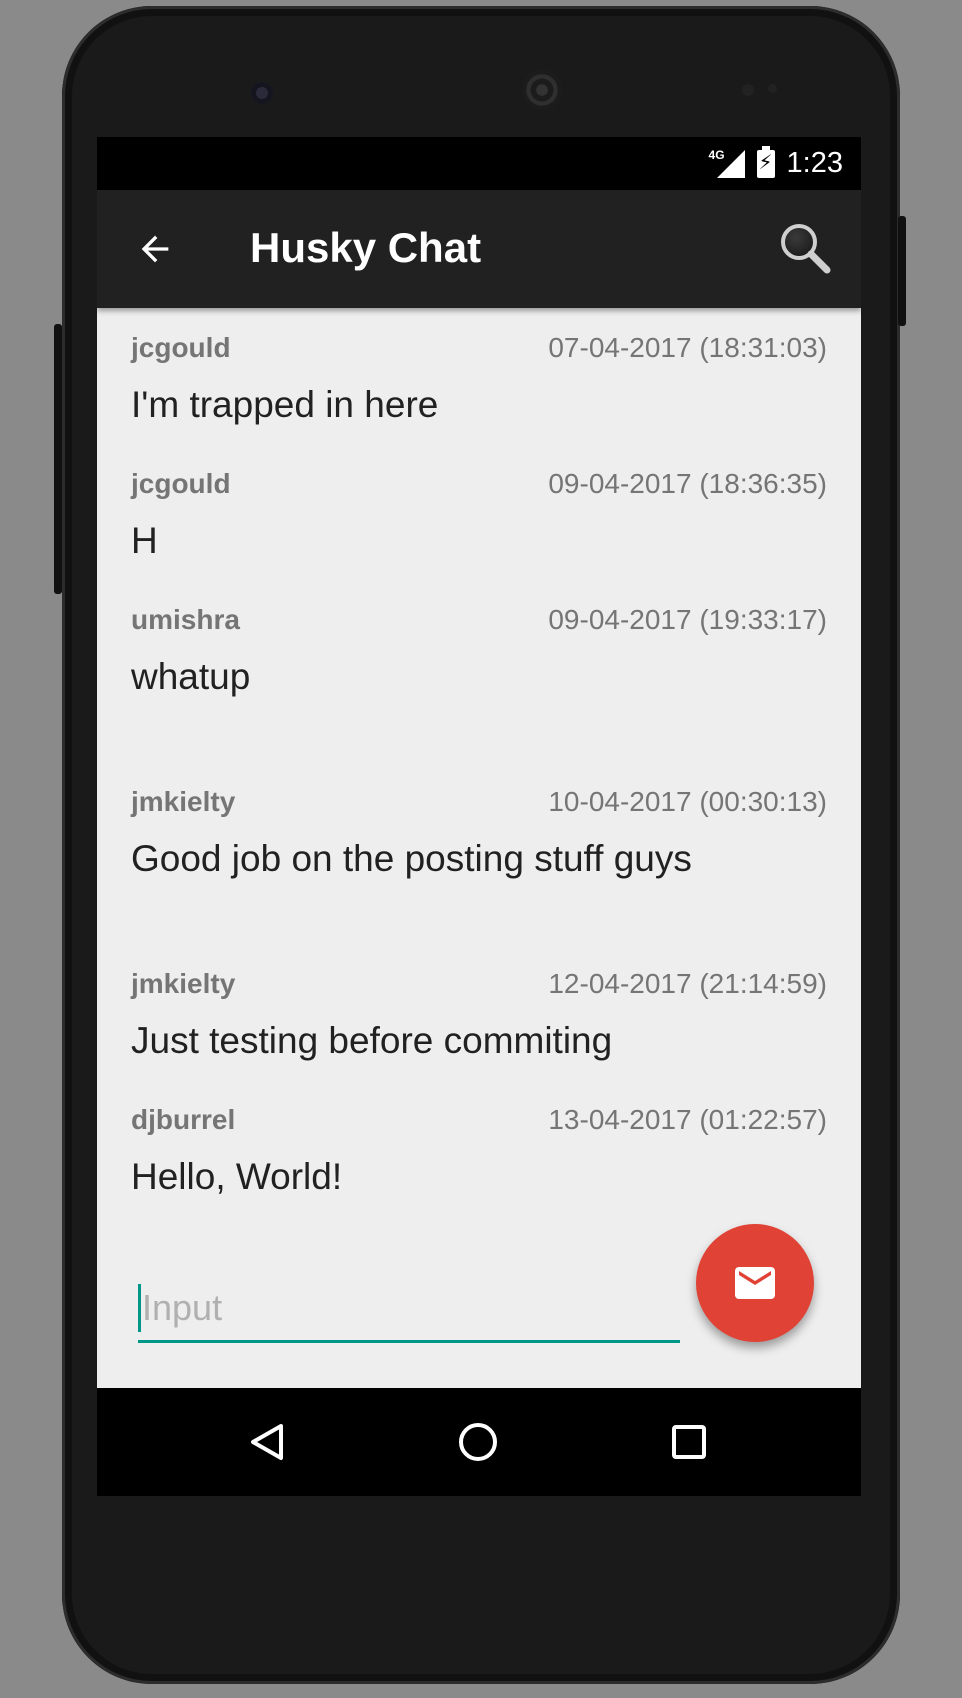 This screenshot has height=1698, width=962. I want to click on nav-home-button, so click(478, 1442).